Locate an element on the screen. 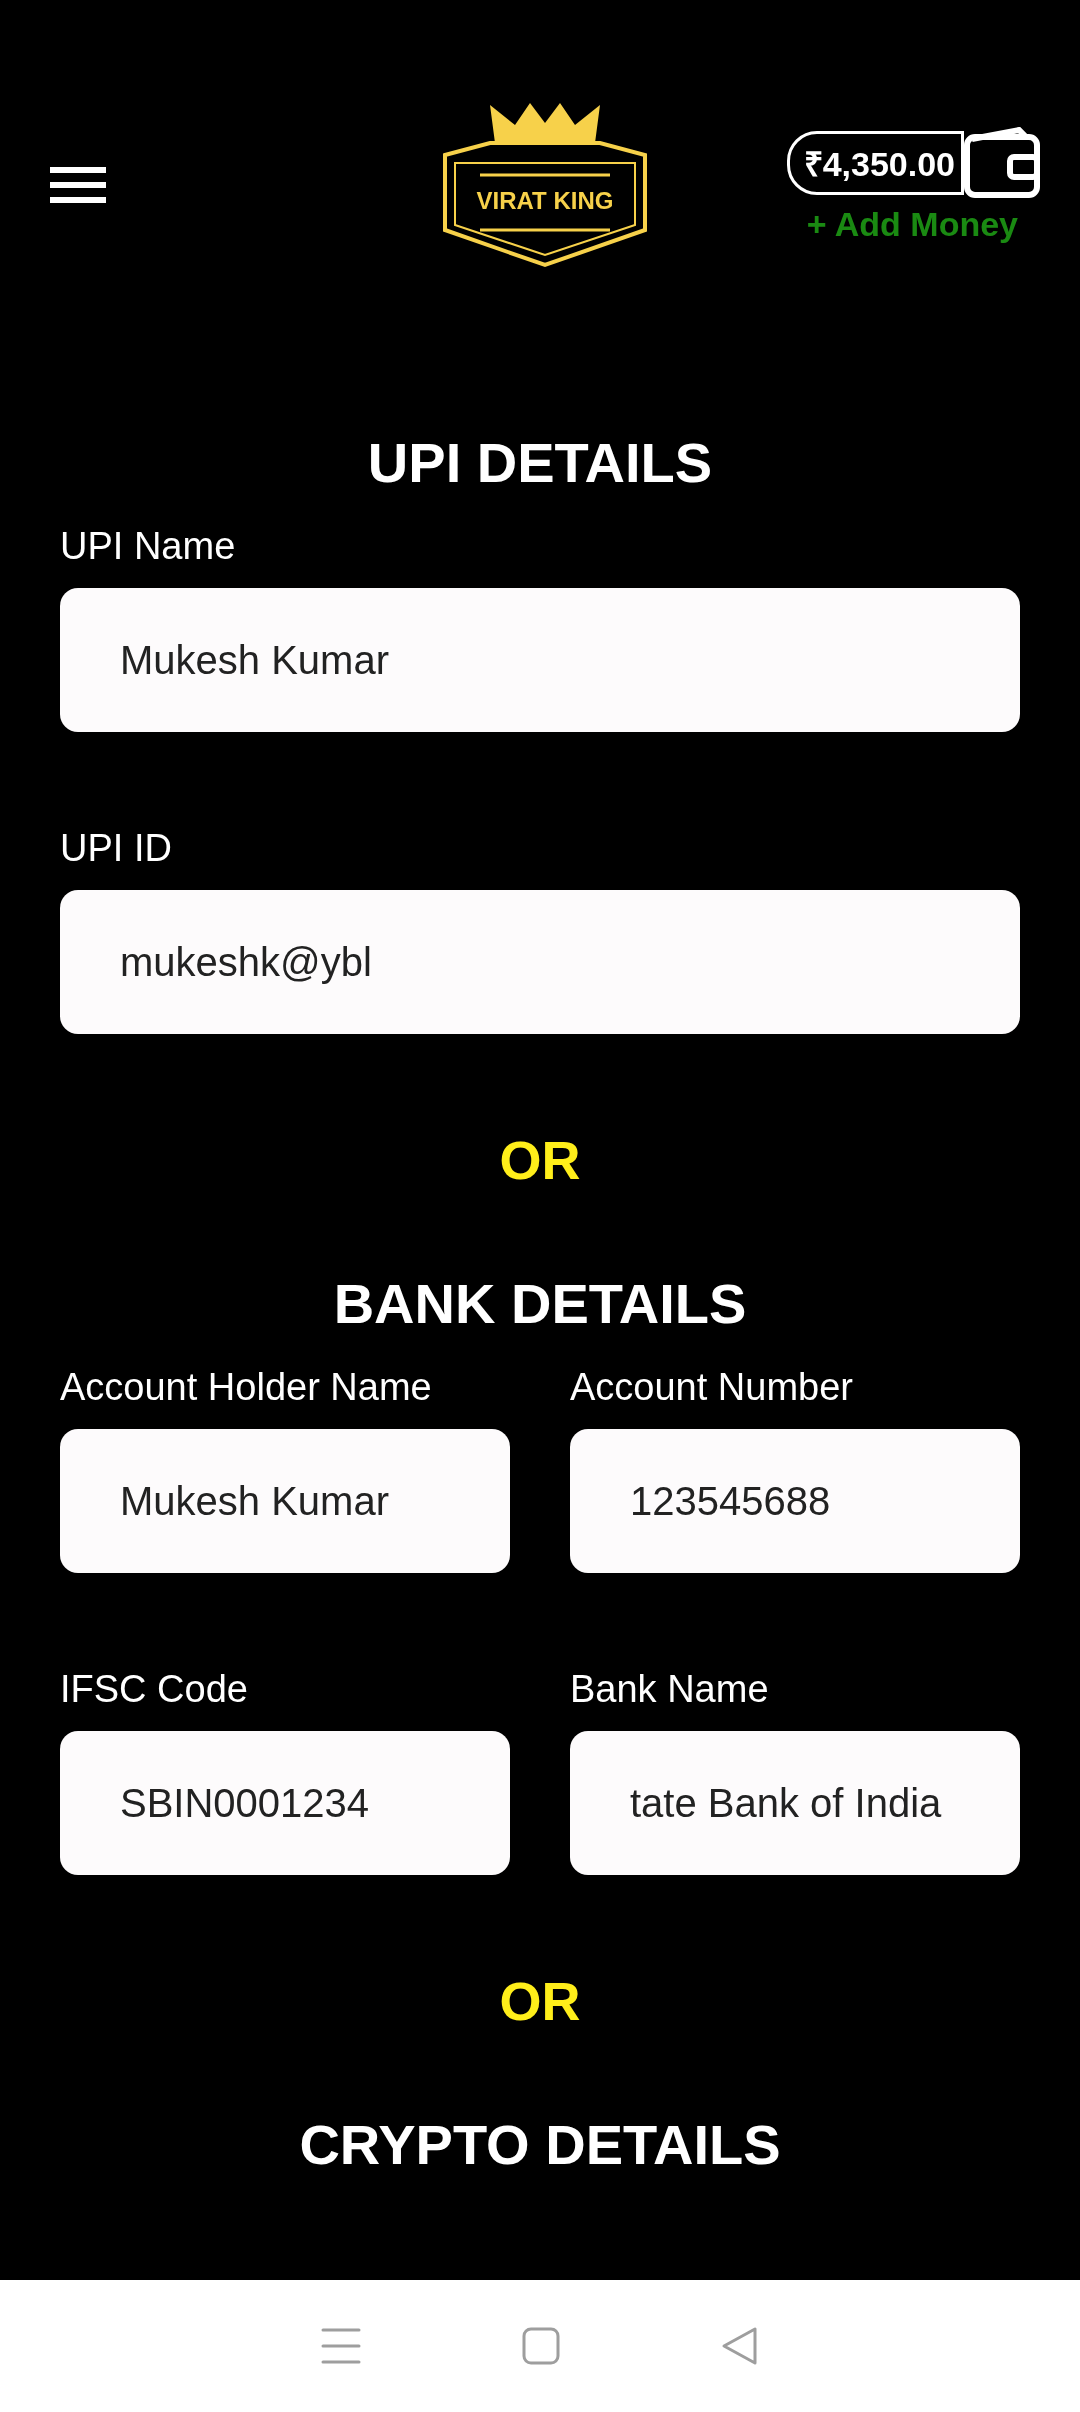 This screenshot has height=2412, width=1080. logo-text: VIRAT KING is located at coordinates (545, 201).